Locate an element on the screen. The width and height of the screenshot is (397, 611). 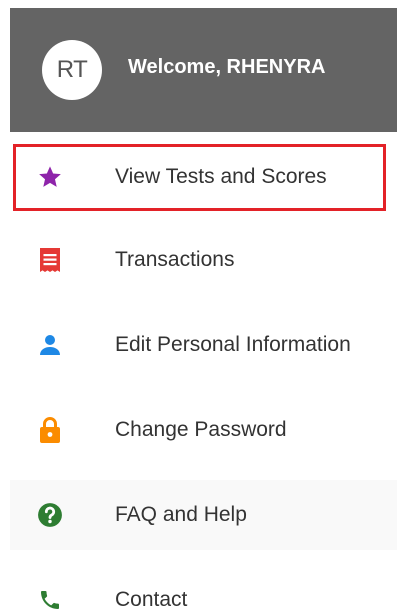
menu-item-change-password: Change Password is located at coordinates (203, 430).